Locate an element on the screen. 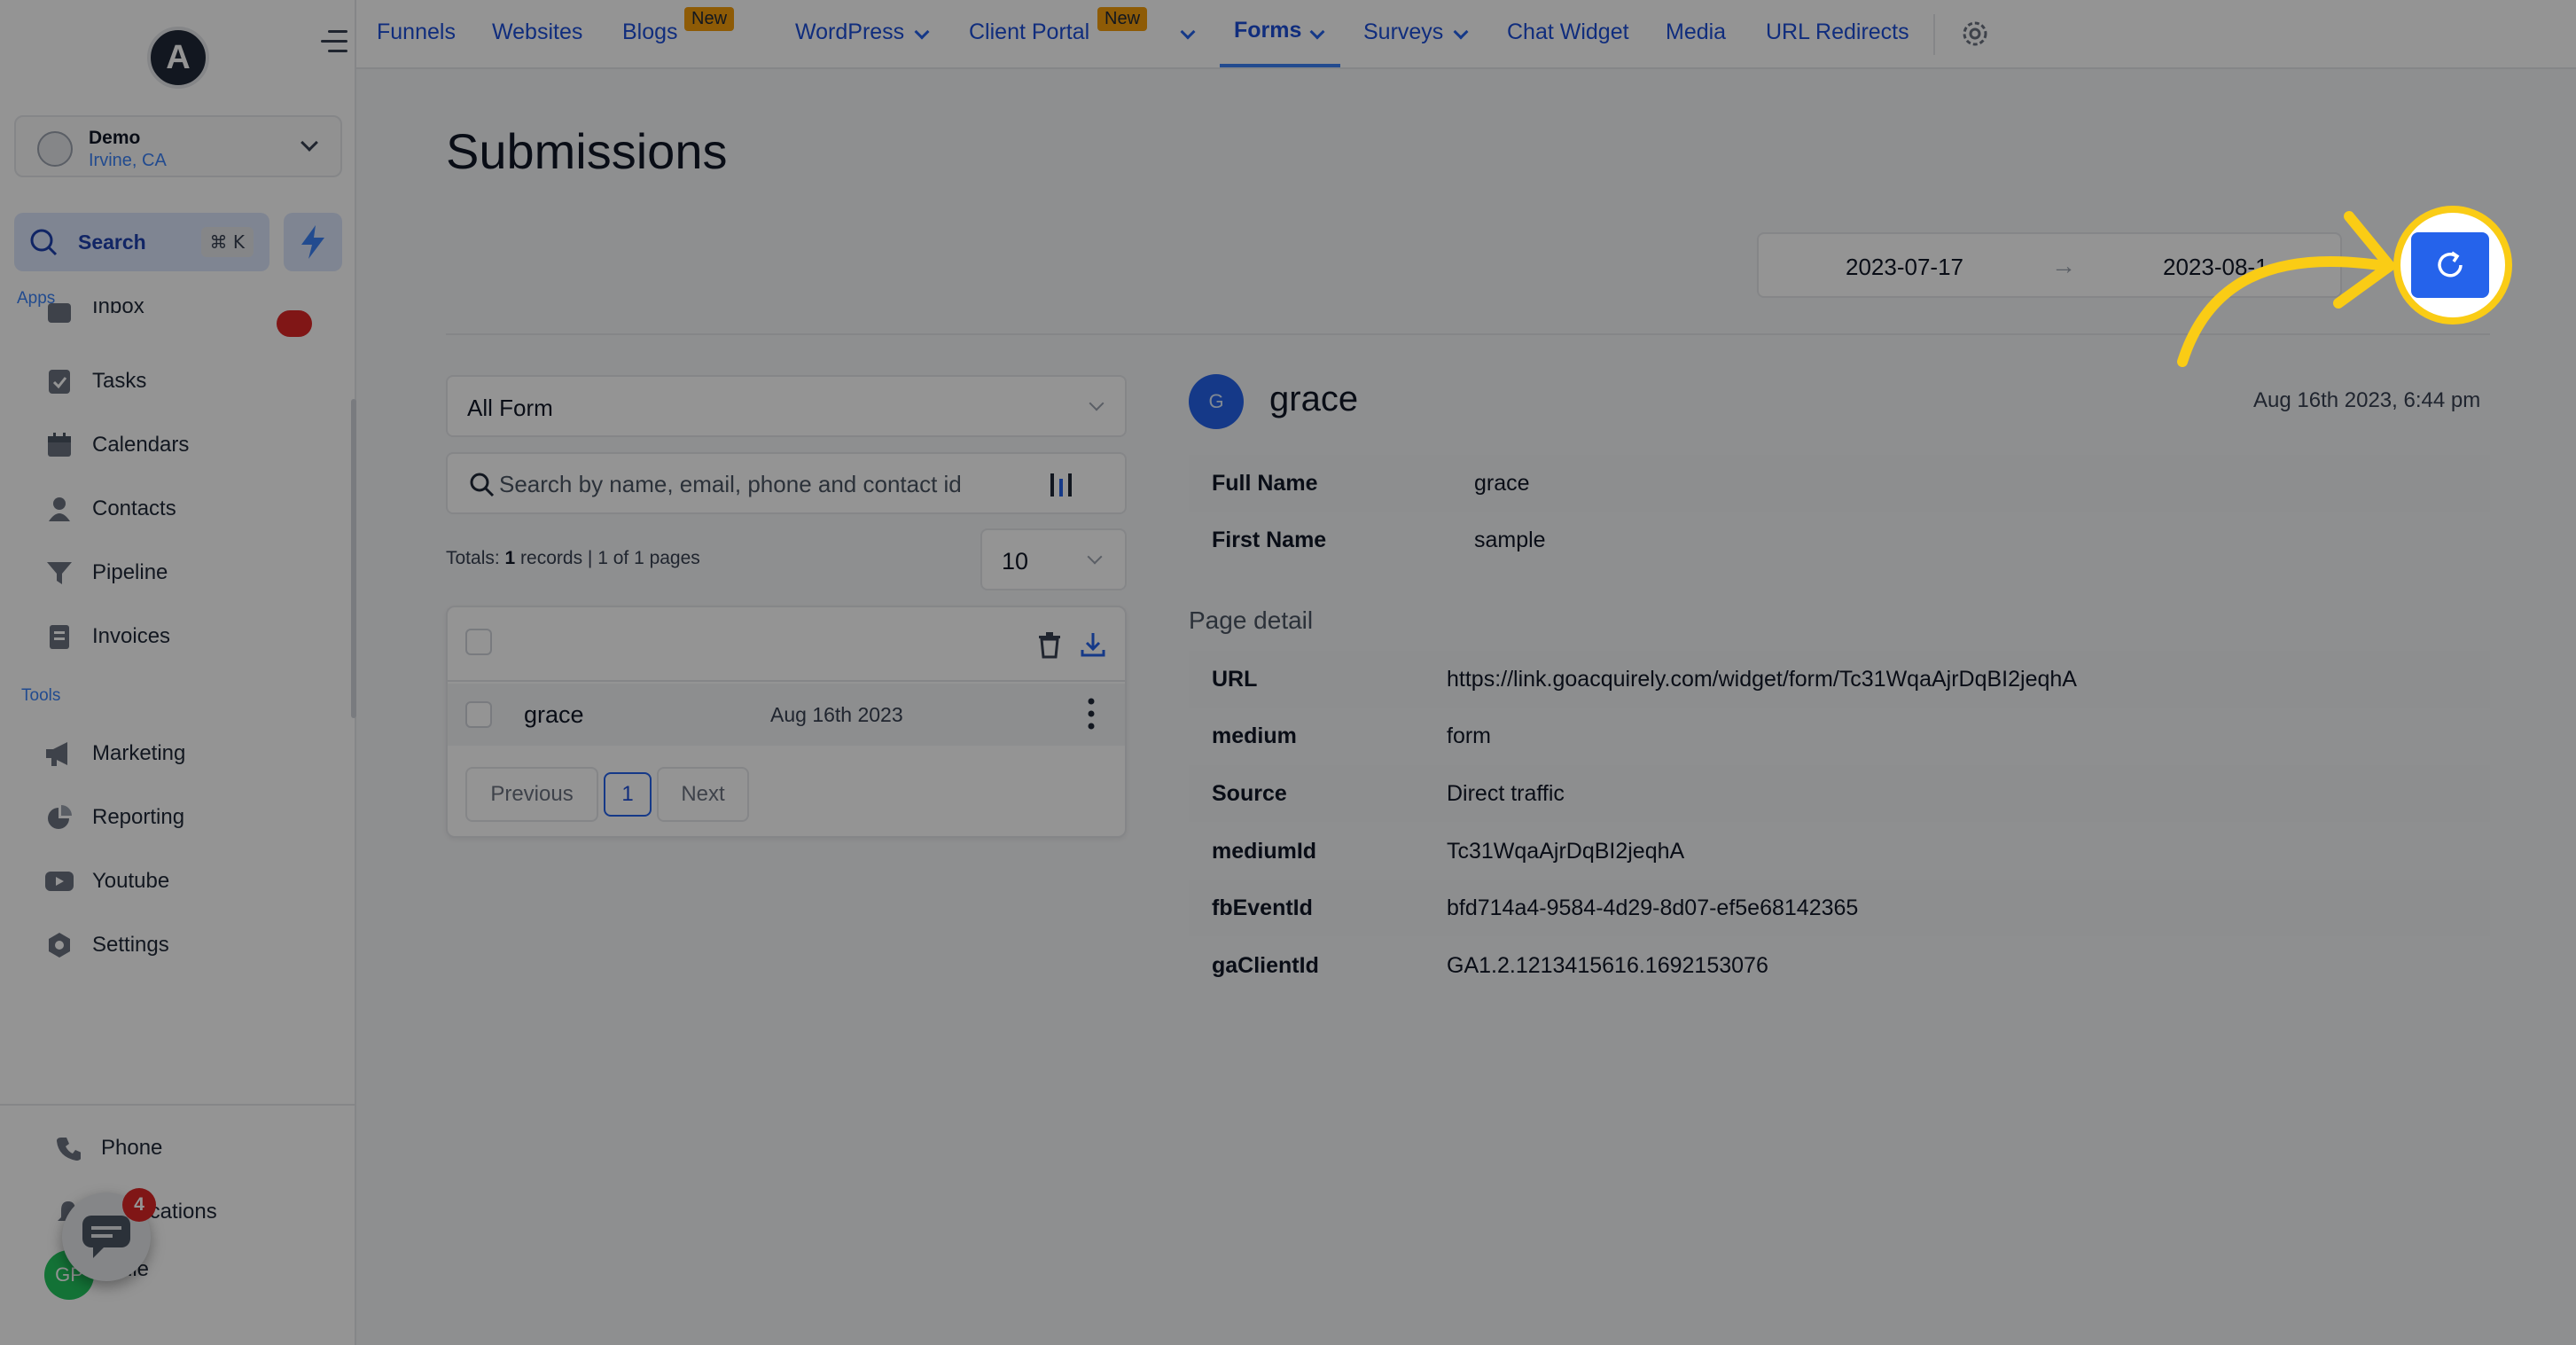  inbox-icon is located at coordinates (59, 313).